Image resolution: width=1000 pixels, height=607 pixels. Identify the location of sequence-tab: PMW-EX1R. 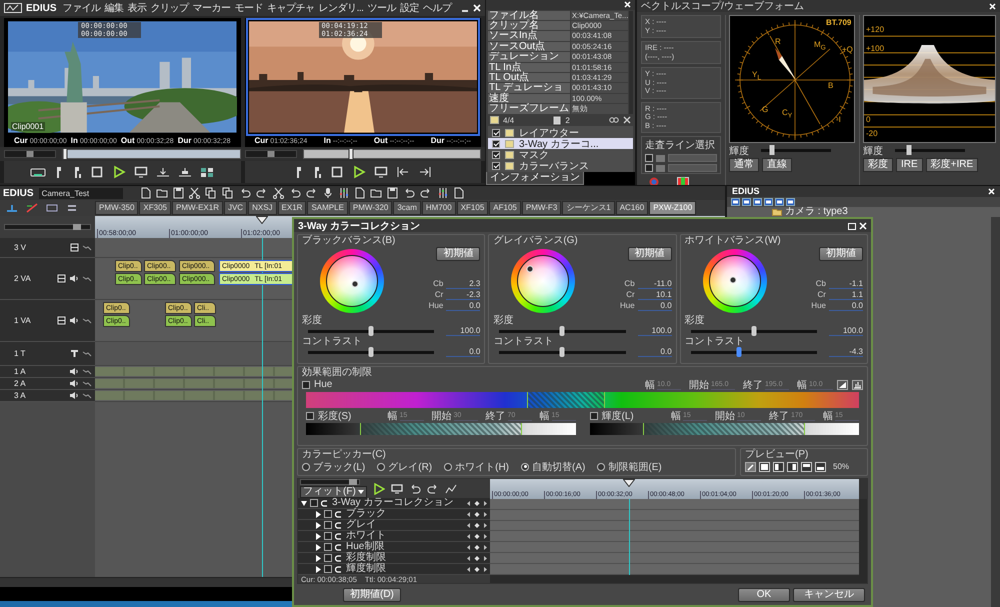
(197, 208).